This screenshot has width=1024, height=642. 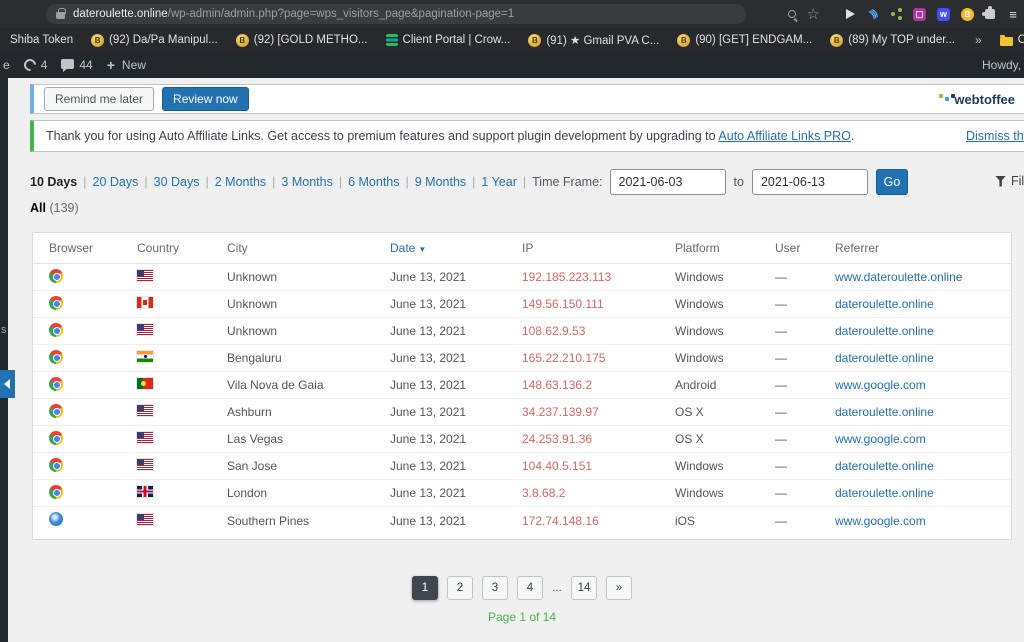 I want to click on page-button: 2, so click(x=460, y=588).